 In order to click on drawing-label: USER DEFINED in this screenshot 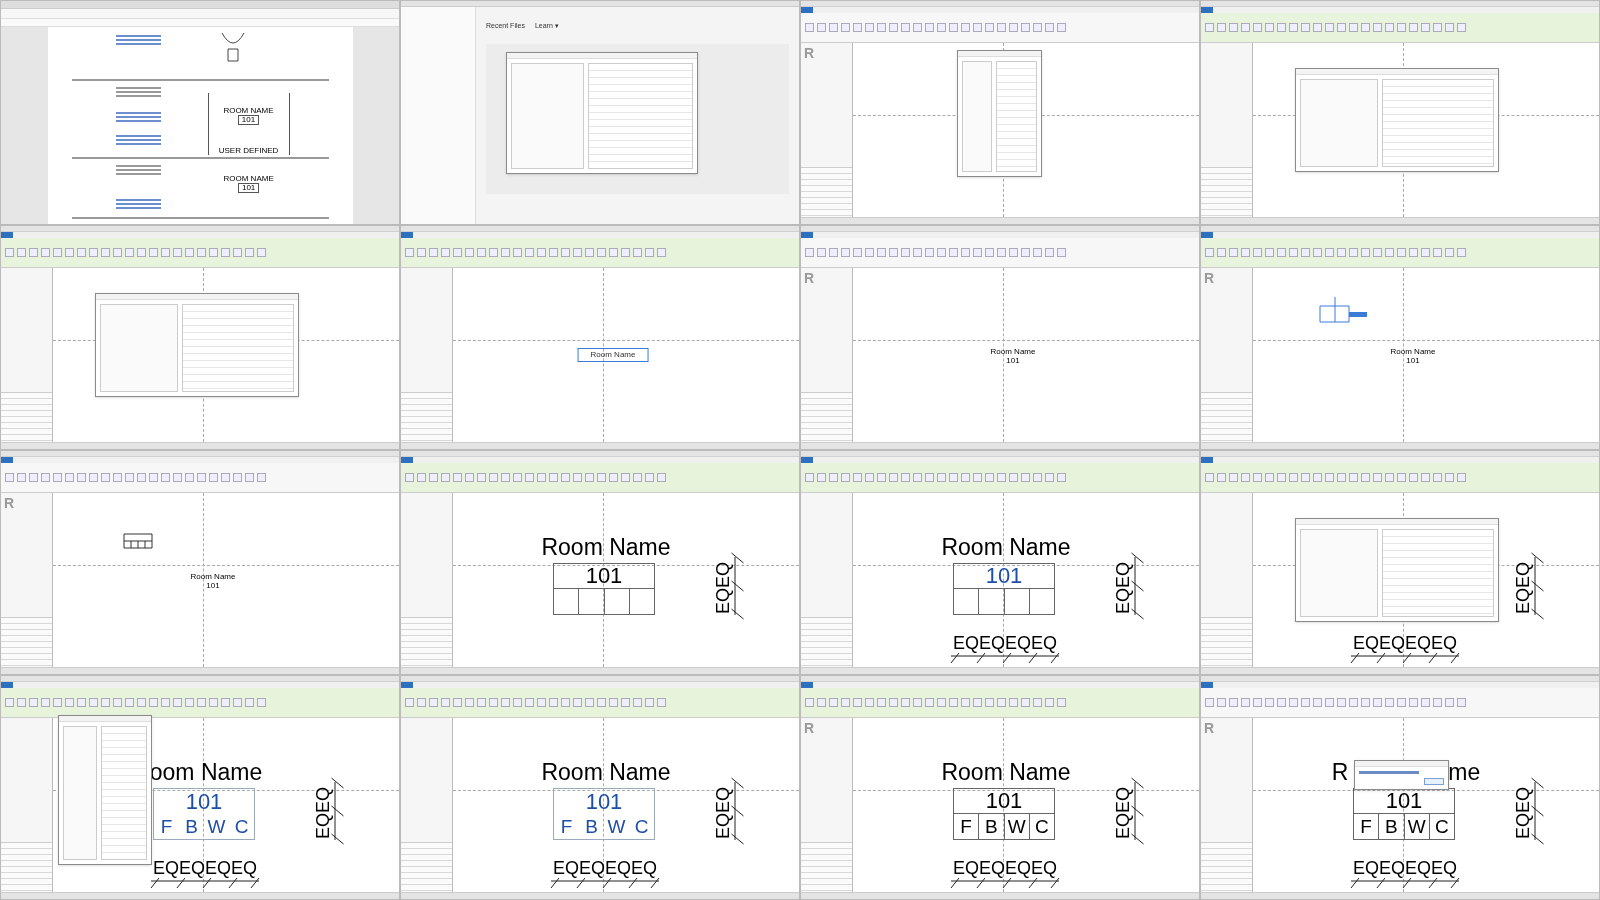, I will do `click(248, 151)`.